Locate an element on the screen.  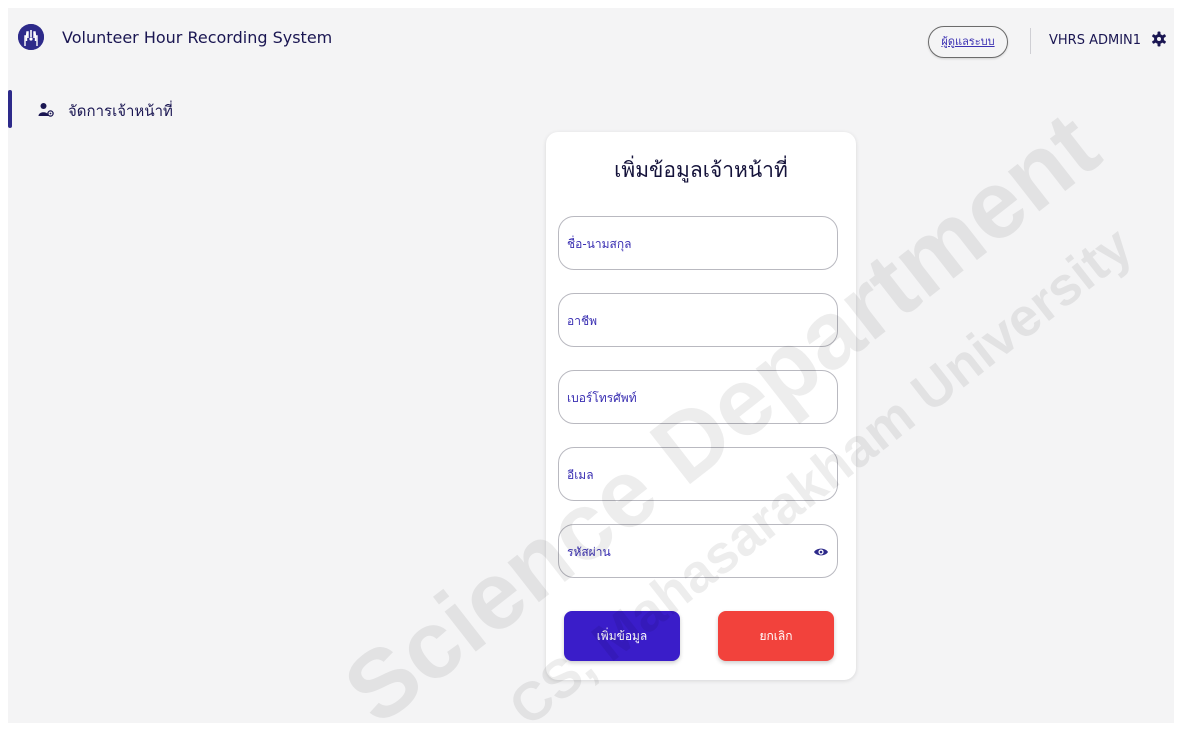
occupation-field is located at coordinates (698, 320).